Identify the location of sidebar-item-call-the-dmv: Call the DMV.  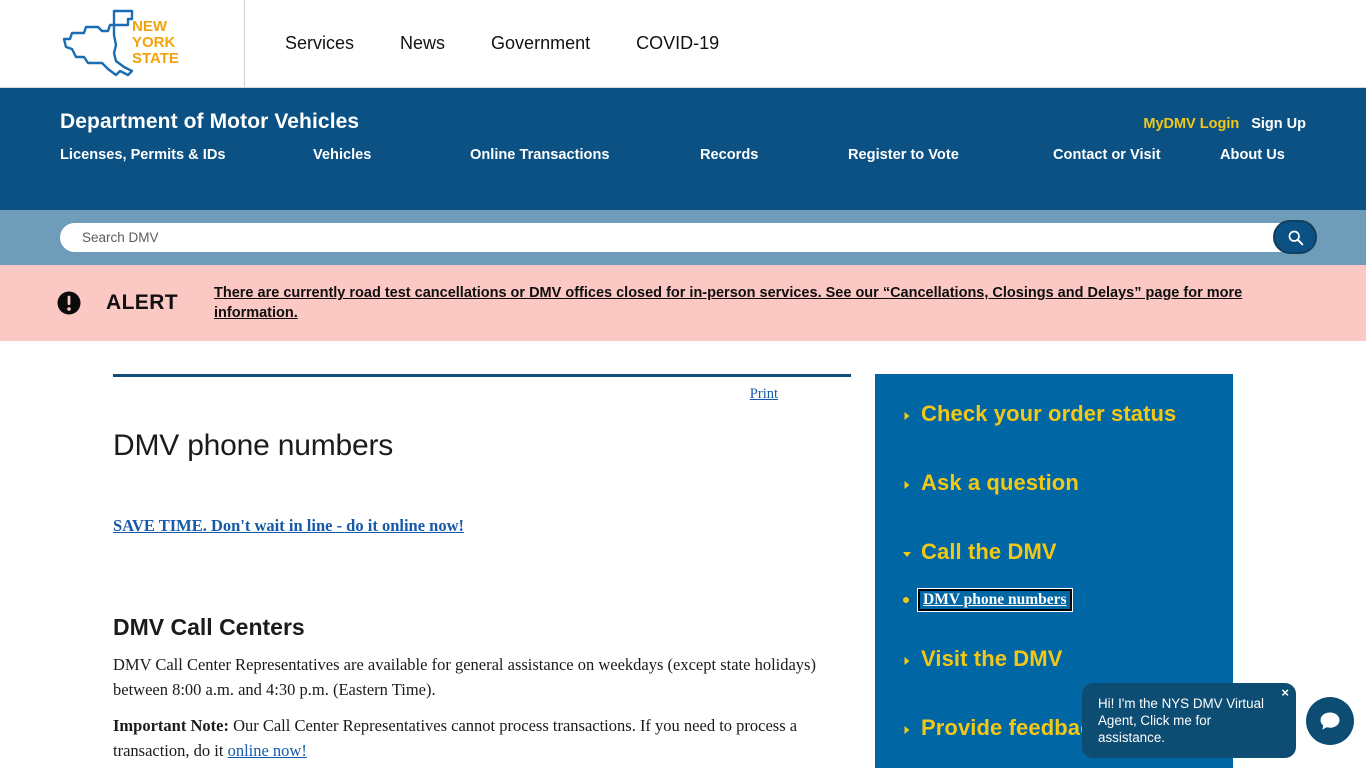
(1054, 552).